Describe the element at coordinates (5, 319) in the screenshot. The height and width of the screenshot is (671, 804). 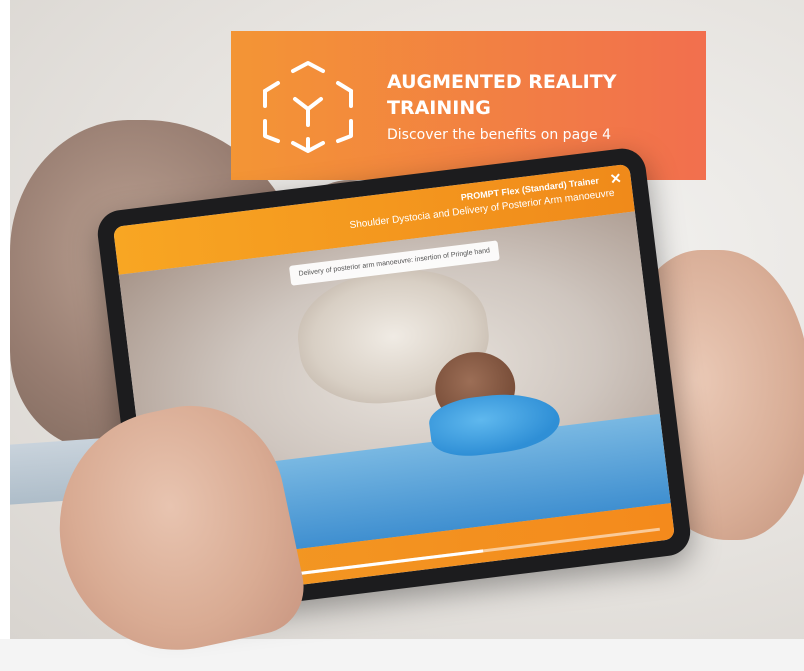
I see `left-frame` at that location.